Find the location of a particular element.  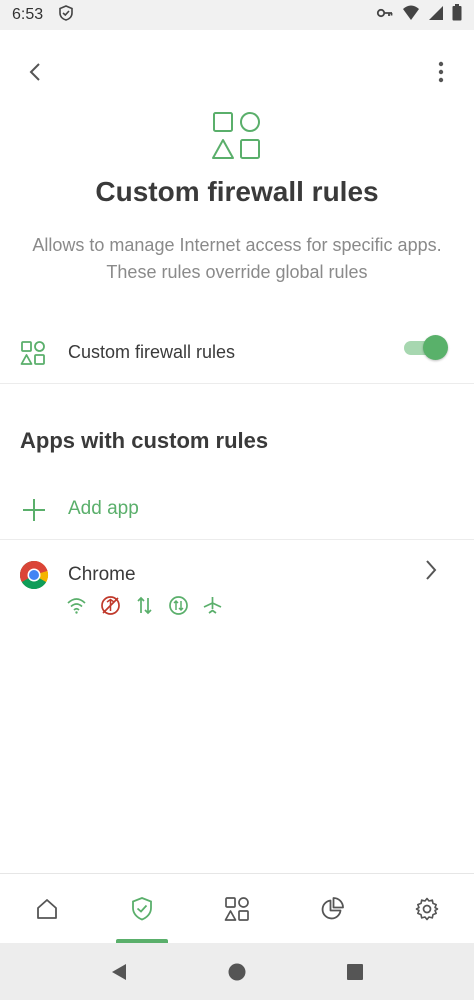

status-bar: 6:53 is located at coordinates (237, 15).